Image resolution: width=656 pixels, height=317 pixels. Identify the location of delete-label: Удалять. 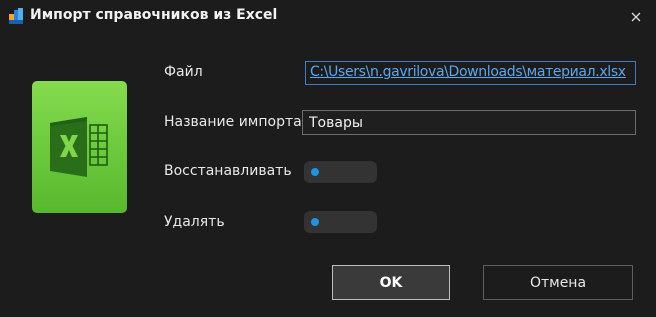
(194, 222).